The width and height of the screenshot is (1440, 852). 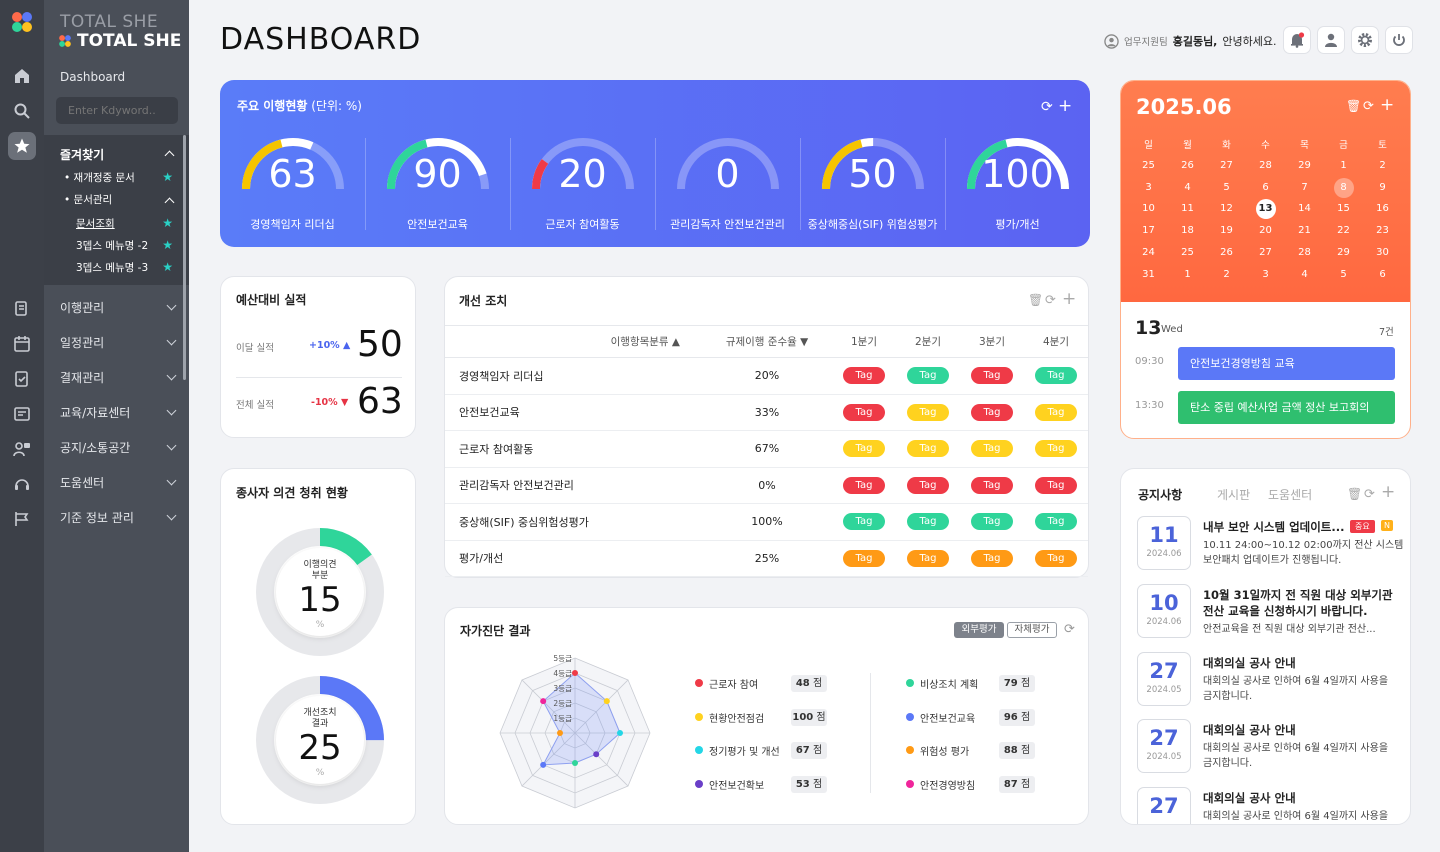 What do you see at coordinates (766, 412) in the screenshot?
I see `table-row: 안전보건교육 33% Tag Tag Tag Tag` at bounding box center [766, 412].